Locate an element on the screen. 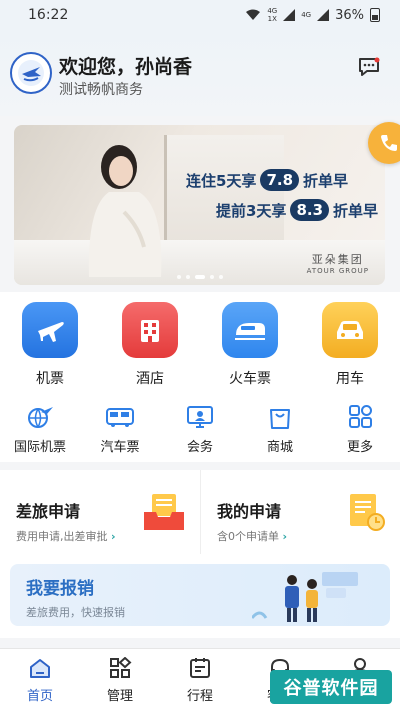  service-train-label: 火车票 is located at coordinates (250, 379).